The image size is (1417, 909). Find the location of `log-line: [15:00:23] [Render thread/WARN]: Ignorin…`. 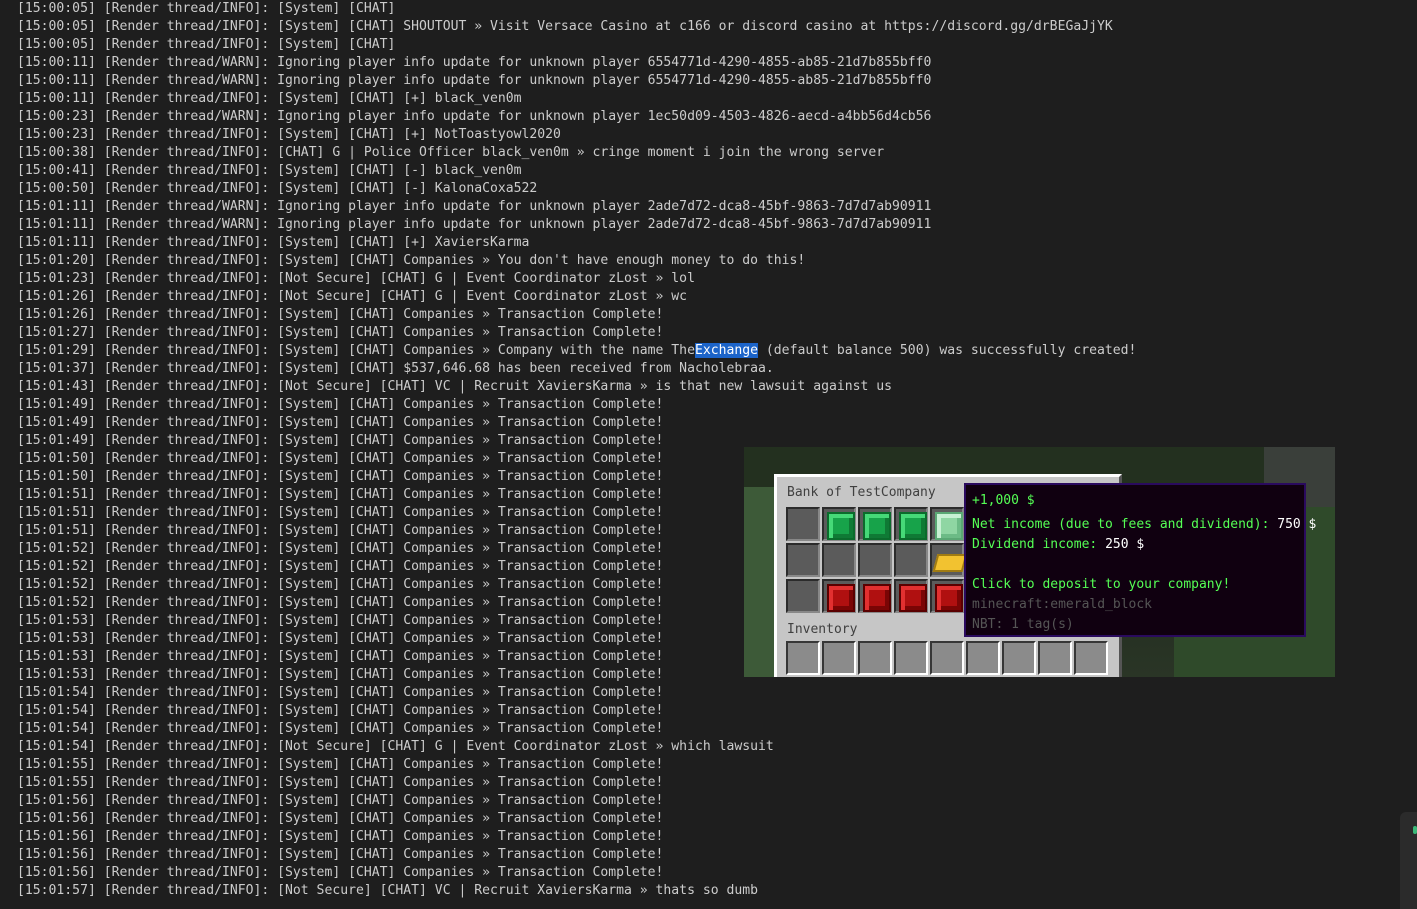

log-line: [15:00:23] [Render thread/WARN]: Ignorin… is located at coordinates (474, 116).